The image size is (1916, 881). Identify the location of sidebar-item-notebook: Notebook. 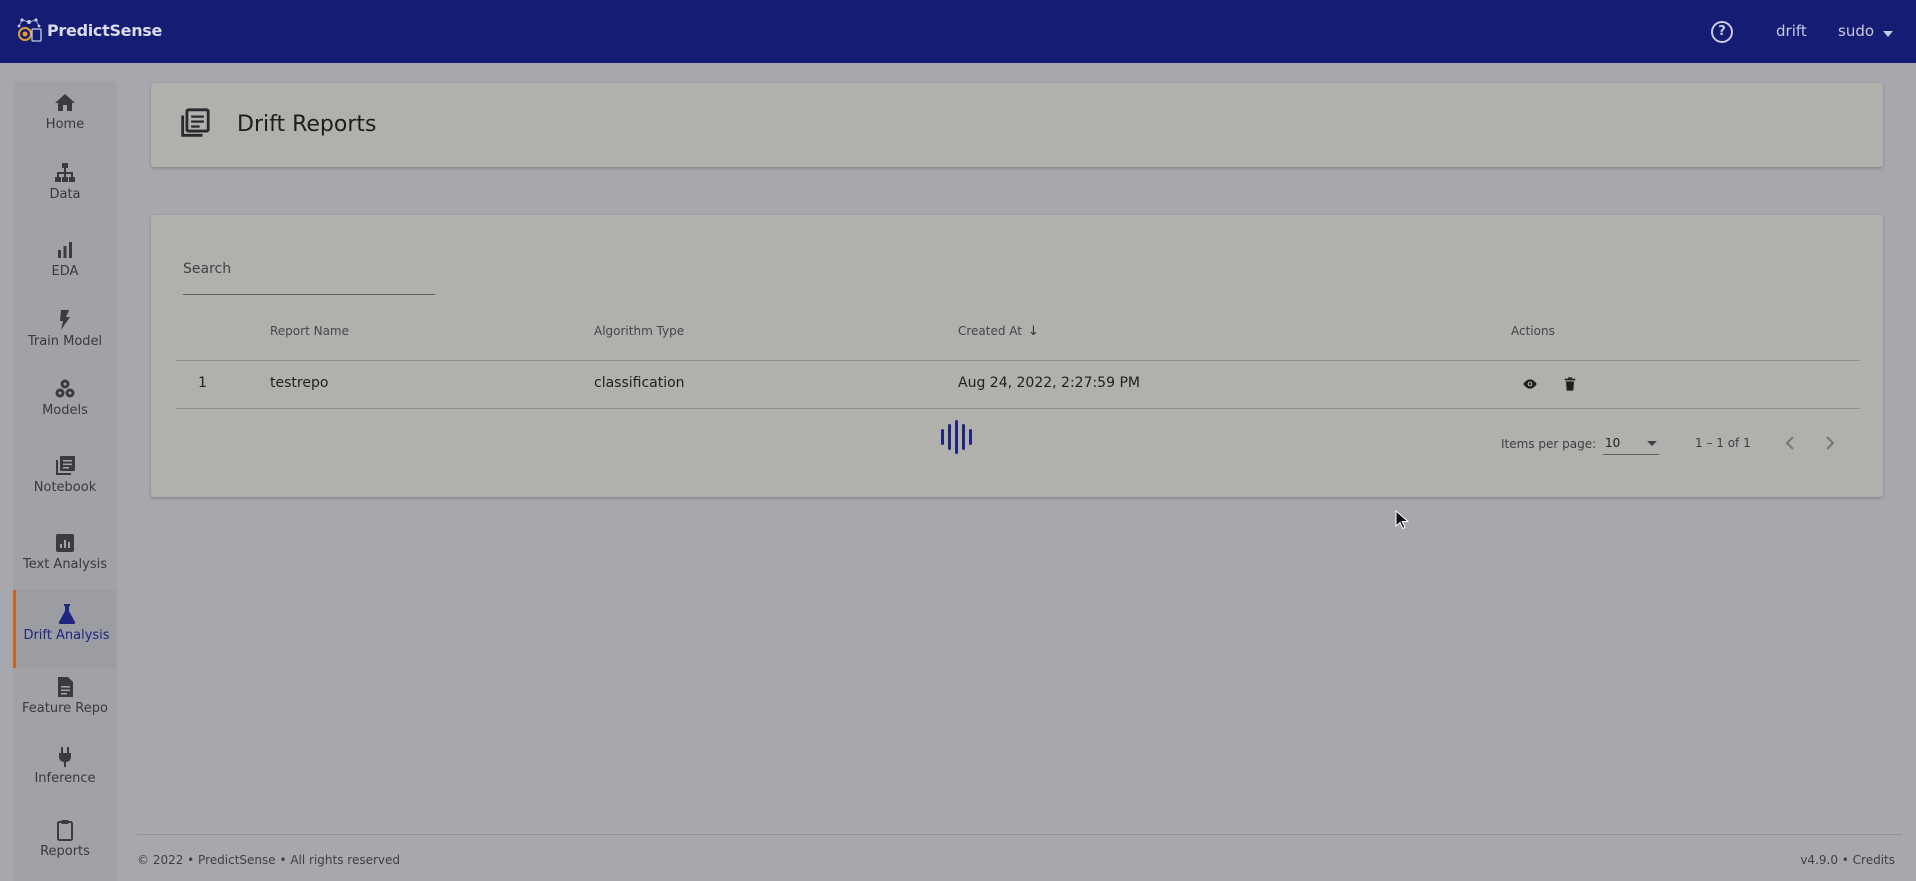
(65, 486).